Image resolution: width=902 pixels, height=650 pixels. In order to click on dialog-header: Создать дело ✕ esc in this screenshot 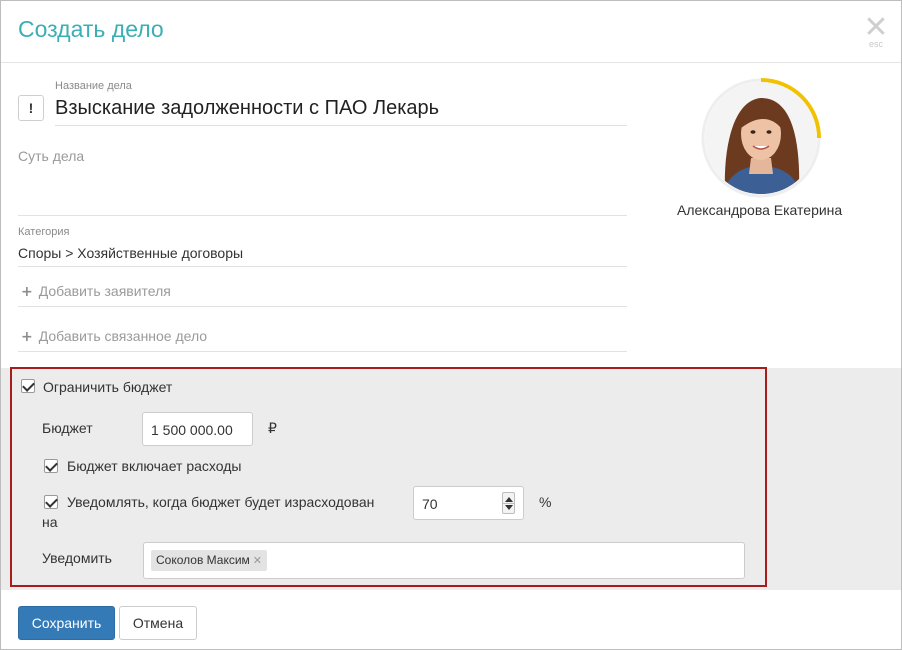, I will do `click(451, 32)`.